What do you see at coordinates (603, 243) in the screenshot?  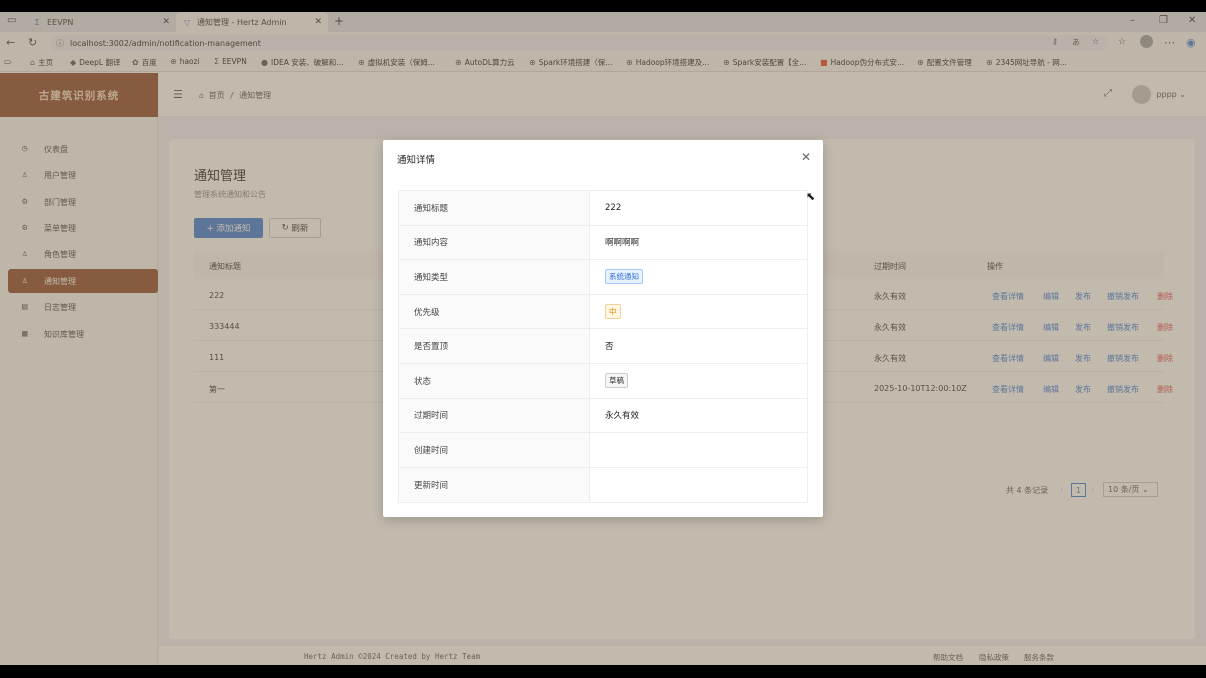 I see `detail-row-content: 通知内容 啊啊啊啊` at bounding box center [603, 243].